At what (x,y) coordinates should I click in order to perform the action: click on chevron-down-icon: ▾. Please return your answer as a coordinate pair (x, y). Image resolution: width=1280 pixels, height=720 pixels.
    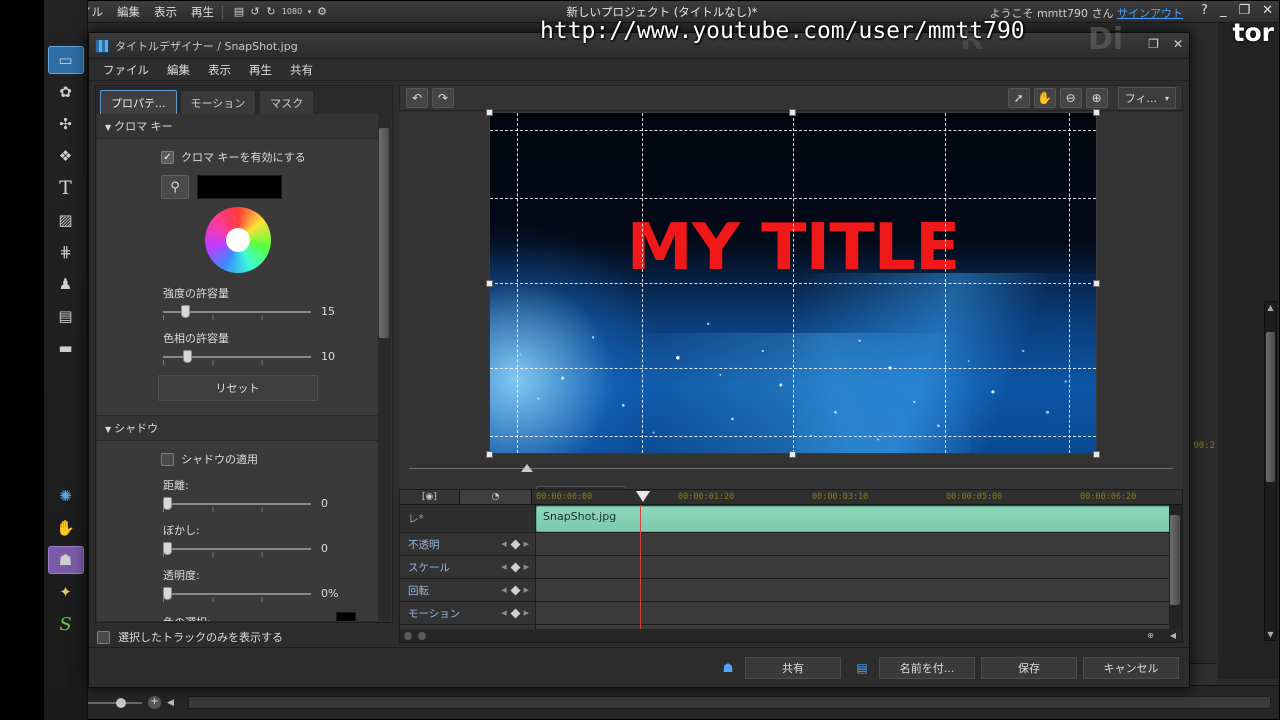
    Looking at the image, I should click on (309, 12).